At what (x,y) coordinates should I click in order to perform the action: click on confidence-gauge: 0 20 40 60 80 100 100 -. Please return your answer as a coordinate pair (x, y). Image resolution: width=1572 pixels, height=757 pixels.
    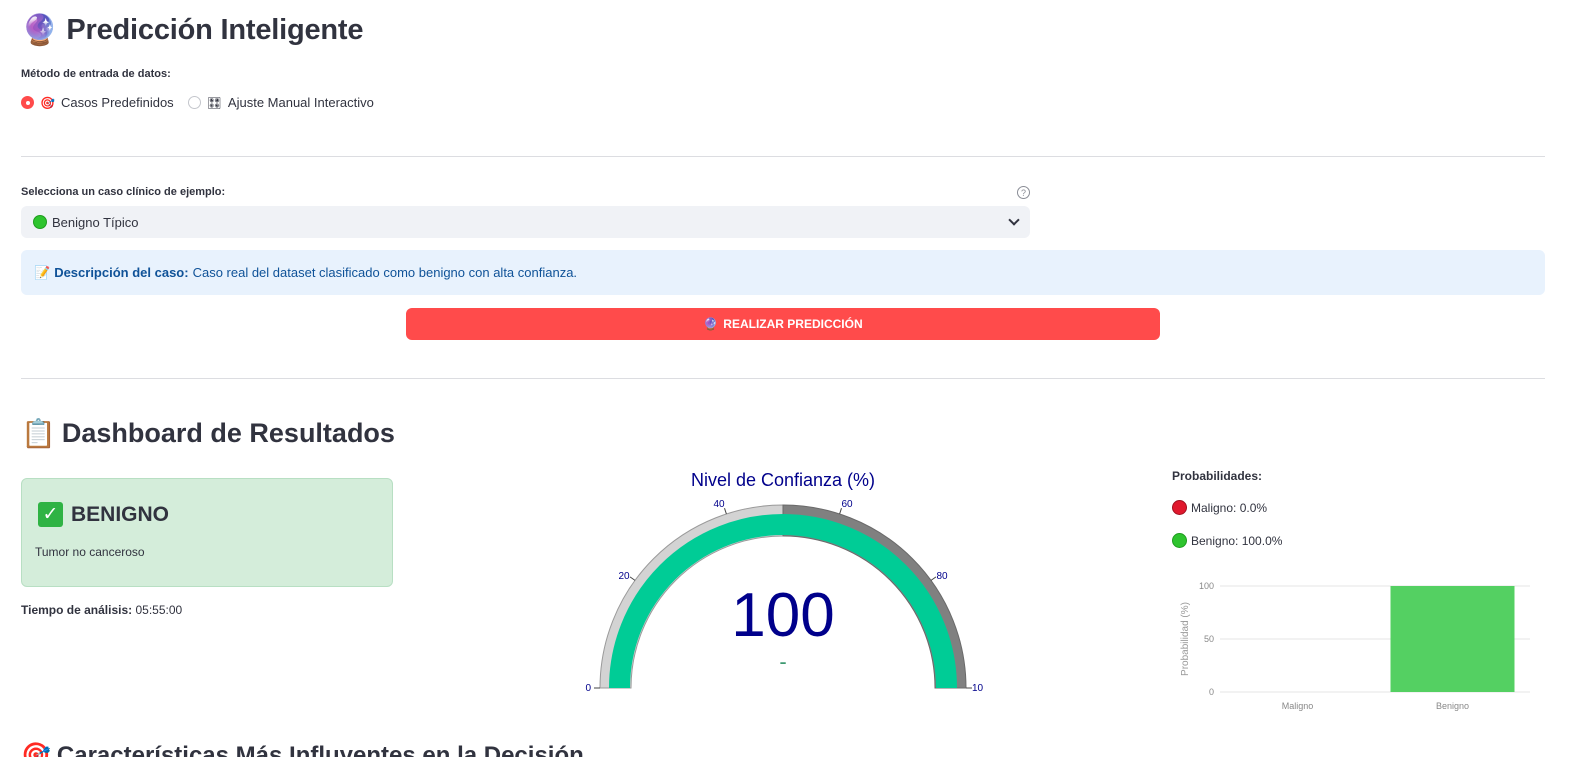
    Looking at the image, I should click on (784, 596).